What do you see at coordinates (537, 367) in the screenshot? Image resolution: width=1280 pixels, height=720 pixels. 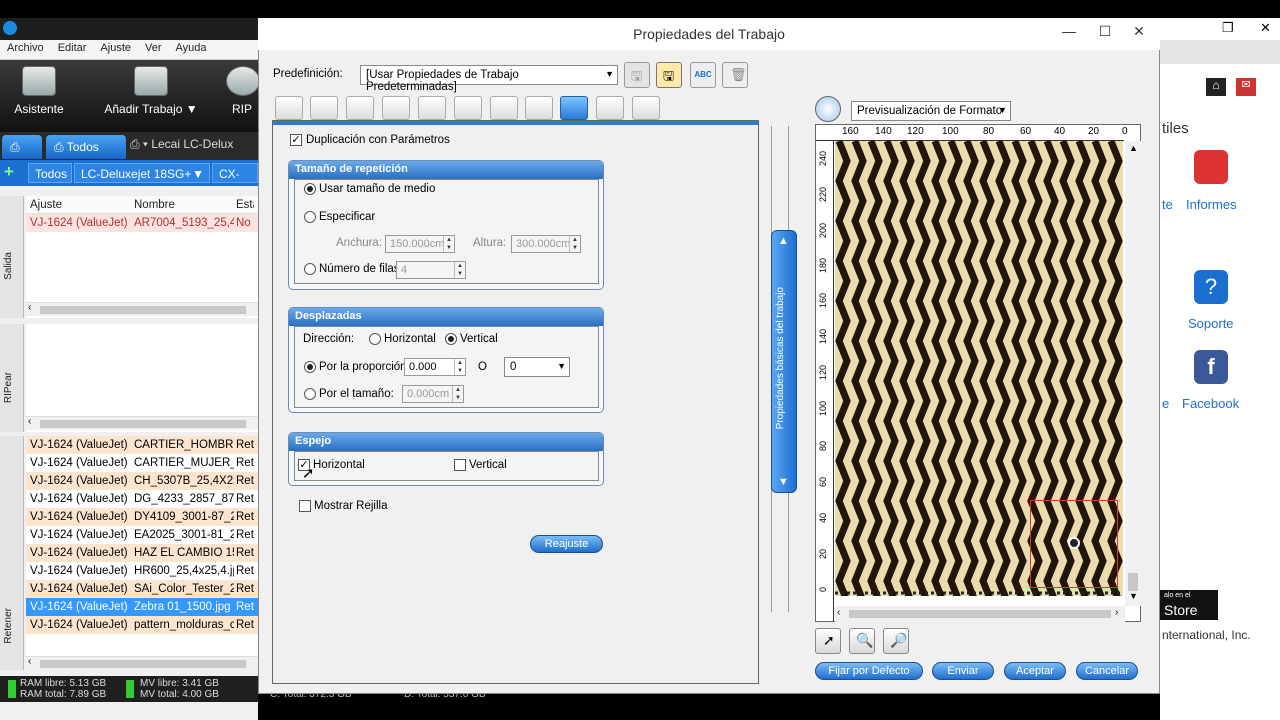 I see `proporcion-select: 0 ▼` at bounding box center [537, 367].